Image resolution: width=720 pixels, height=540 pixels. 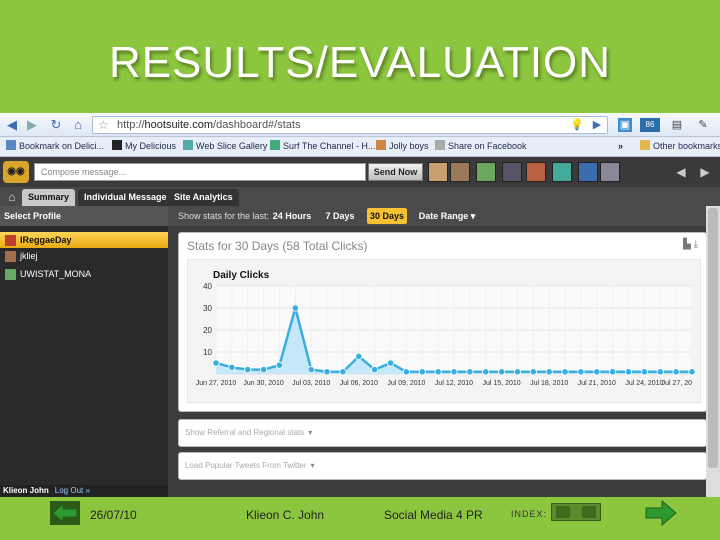 What do you see at coordinates (387, 216) in the screenshot?
I see `range-30-days: 30 Days` at bounding box center [387, 216].